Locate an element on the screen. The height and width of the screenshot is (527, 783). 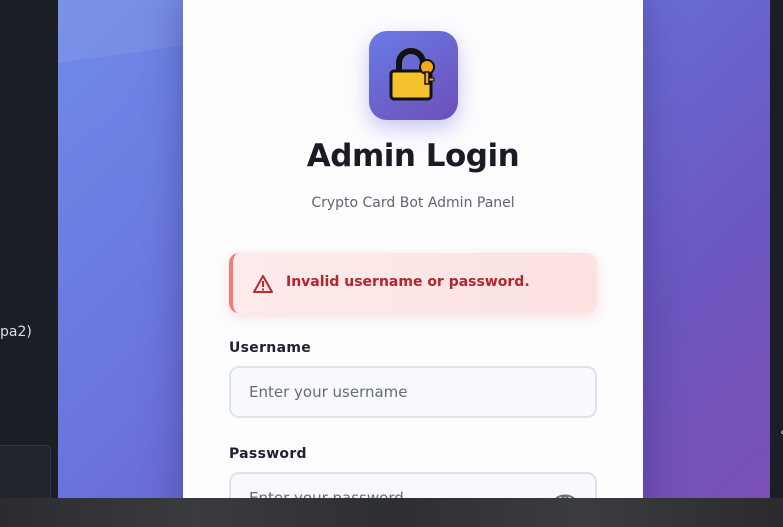
background-panel is located at coordinates (25, 471).